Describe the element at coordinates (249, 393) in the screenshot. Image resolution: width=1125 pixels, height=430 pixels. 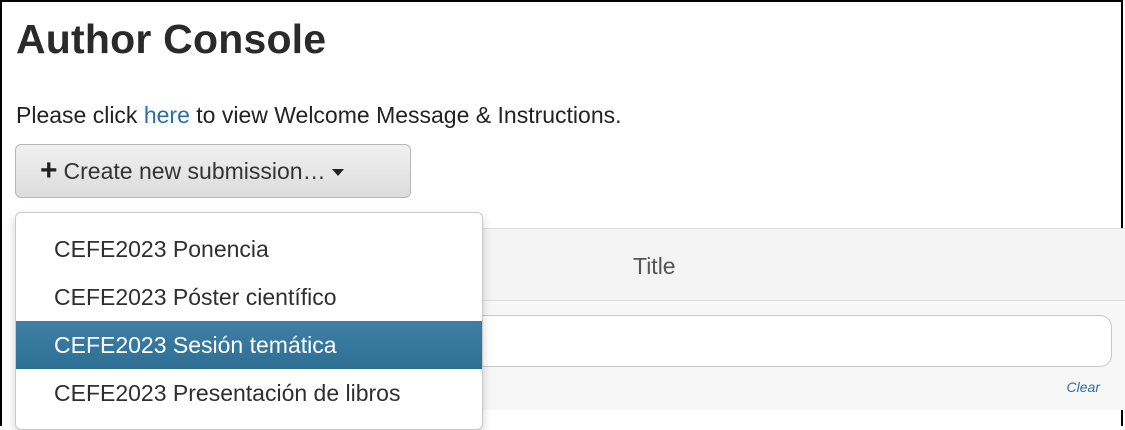
I see `menu-item-presentacion-de-libros: CEFE2023 Presentación de libros` at that location.